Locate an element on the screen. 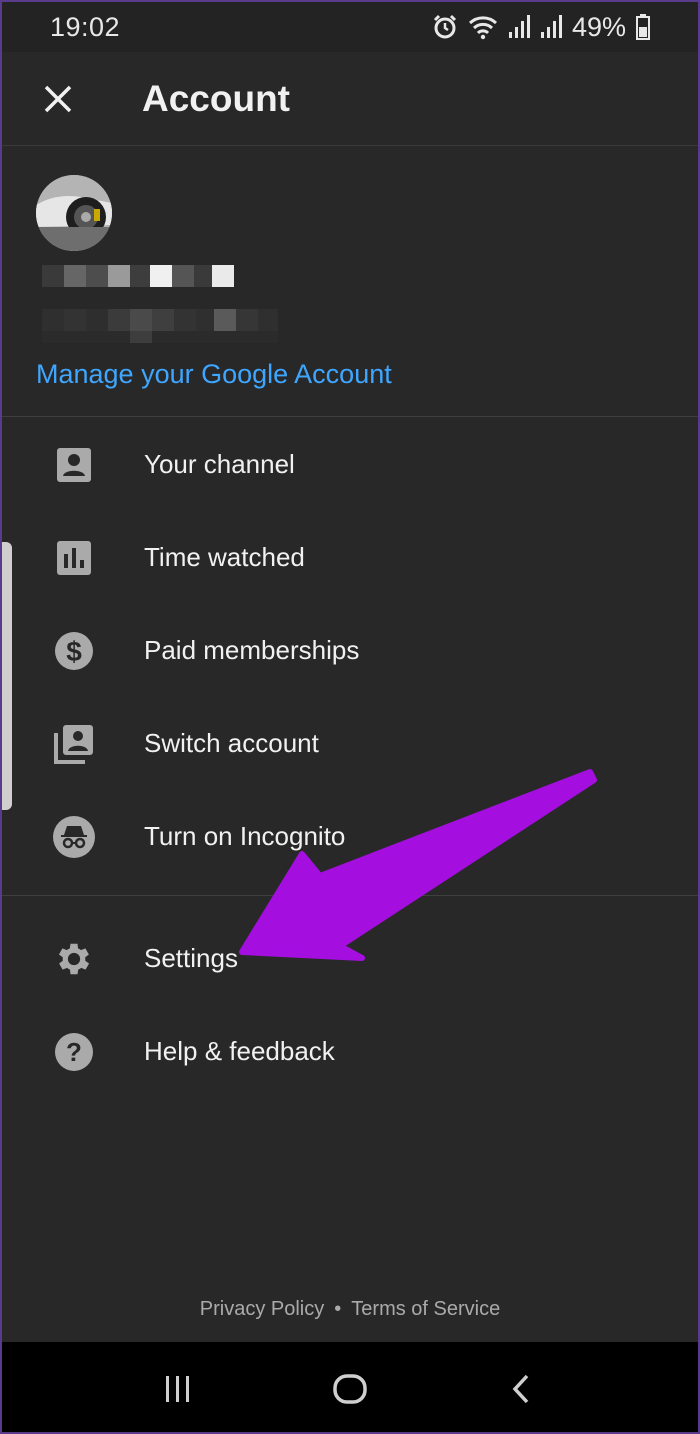 This screenshot has width=700, height=1434. menu-item-label: Paid memberships is located at coordinates (252, 650).